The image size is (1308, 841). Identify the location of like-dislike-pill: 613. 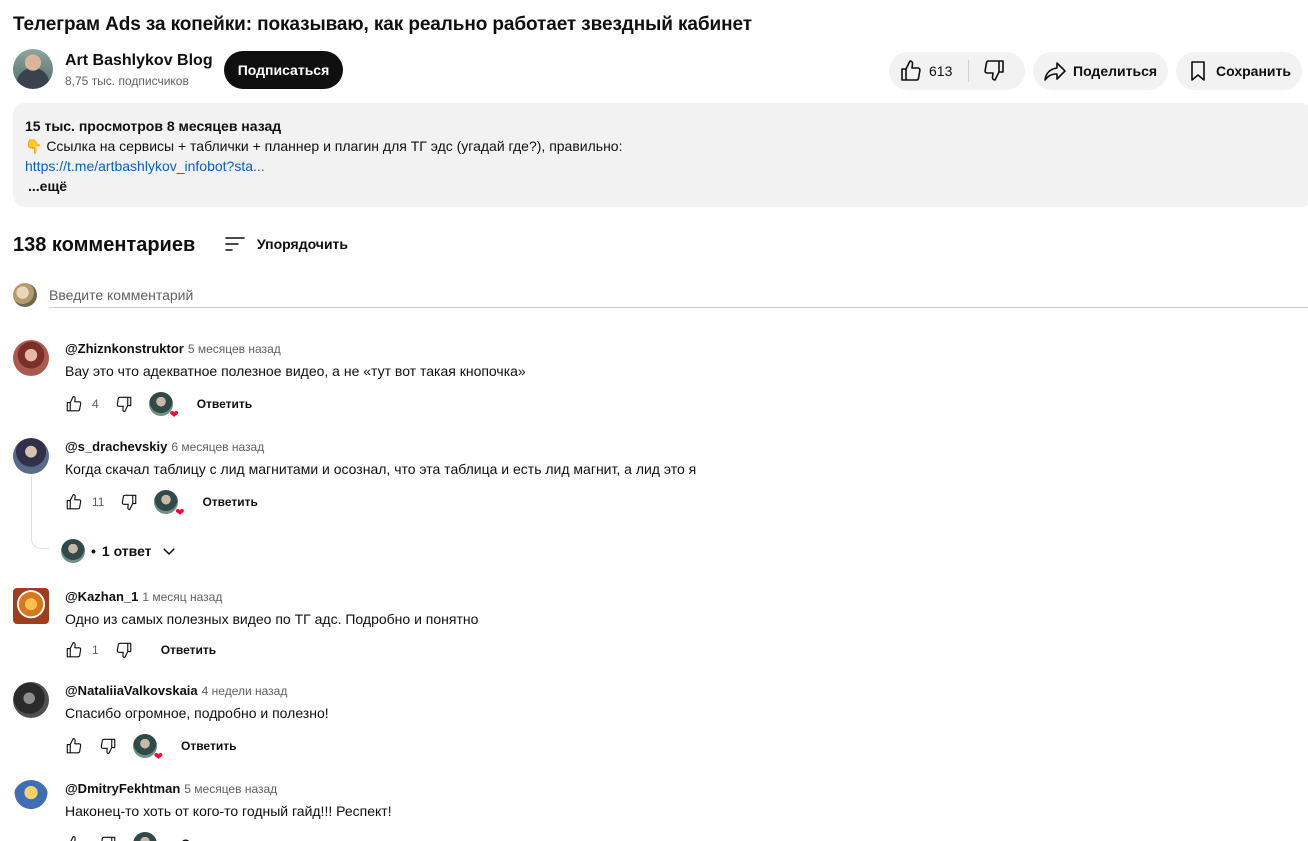
(957, 71).